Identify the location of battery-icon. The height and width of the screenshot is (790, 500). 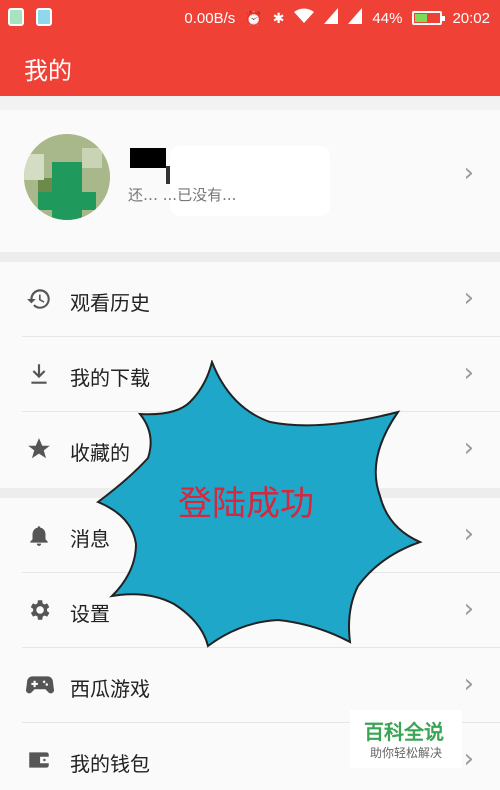
(429, 18).